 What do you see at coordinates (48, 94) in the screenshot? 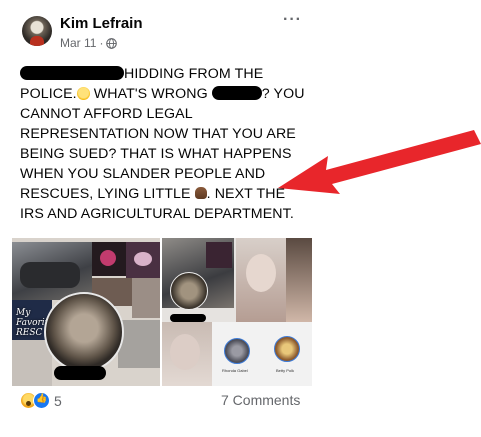
I see `post-text-segment: POLICE.` at bounding box center [48, 94].